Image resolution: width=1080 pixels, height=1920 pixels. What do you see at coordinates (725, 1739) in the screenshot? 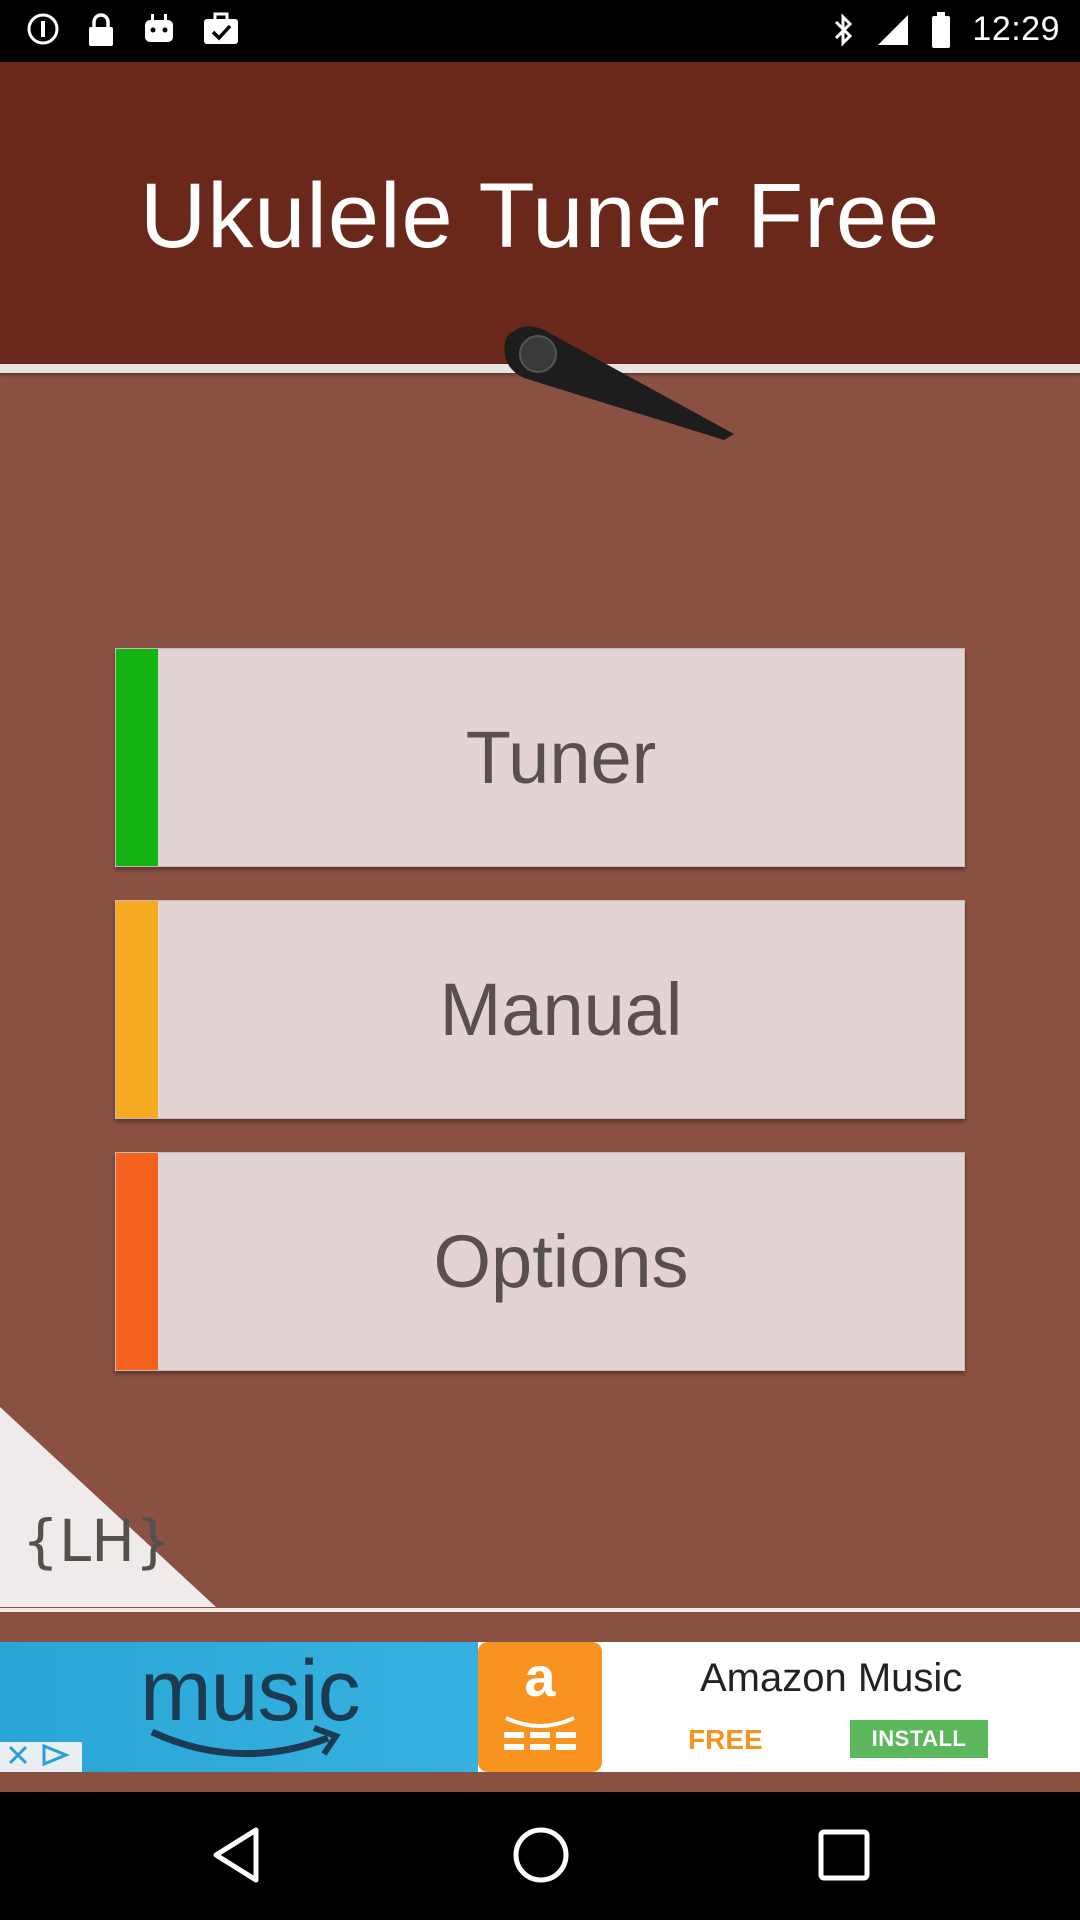
I see `ad-price: FREE` at bounding box center [725, 1739].